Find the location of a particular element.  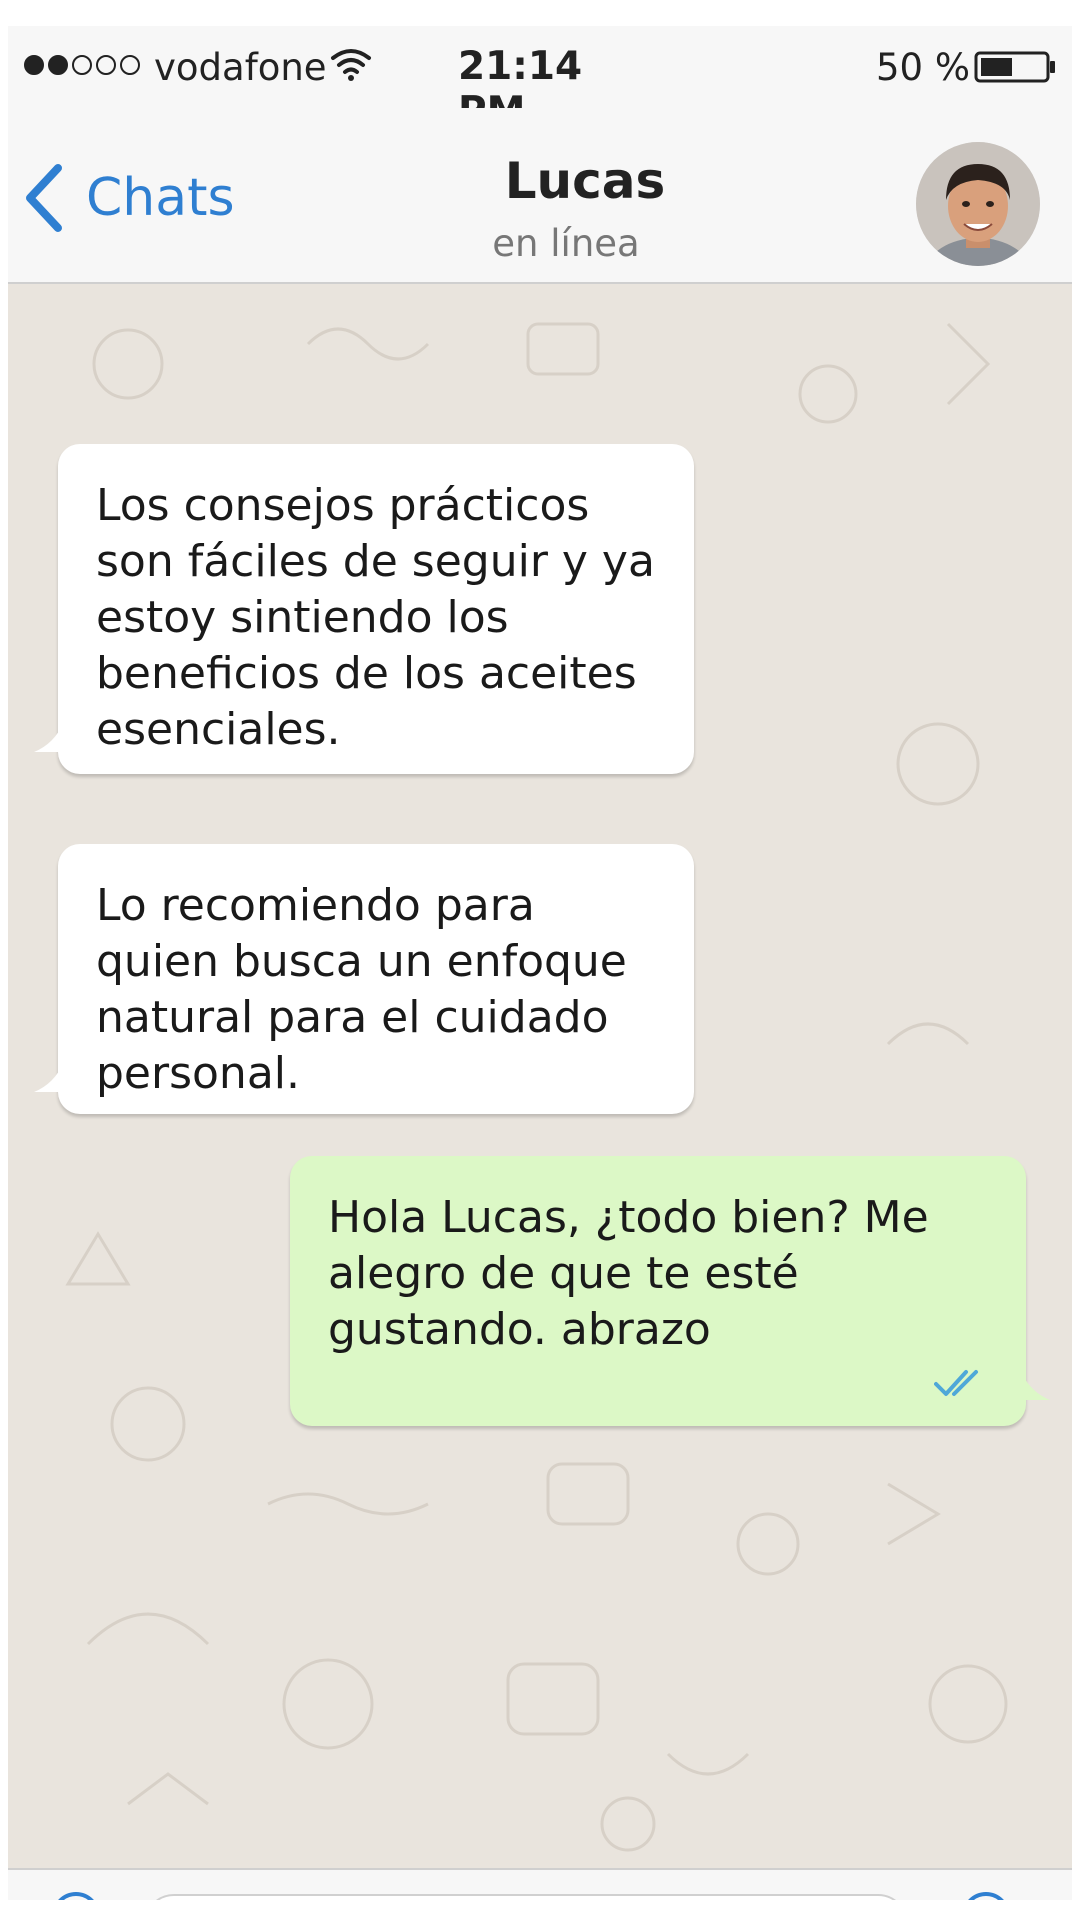

message-input is located at coordinates (526, 1897).